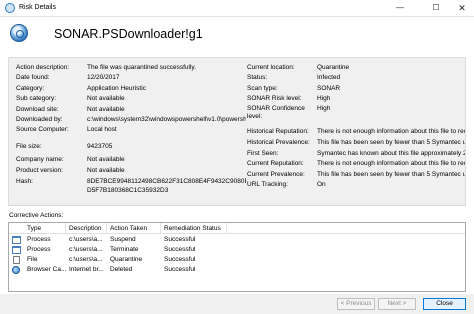  What do you see at coordinates (131, 146) in the screenshot?
I see `detail-file-size: File size: 9423705` at bounding box center [131, 146].